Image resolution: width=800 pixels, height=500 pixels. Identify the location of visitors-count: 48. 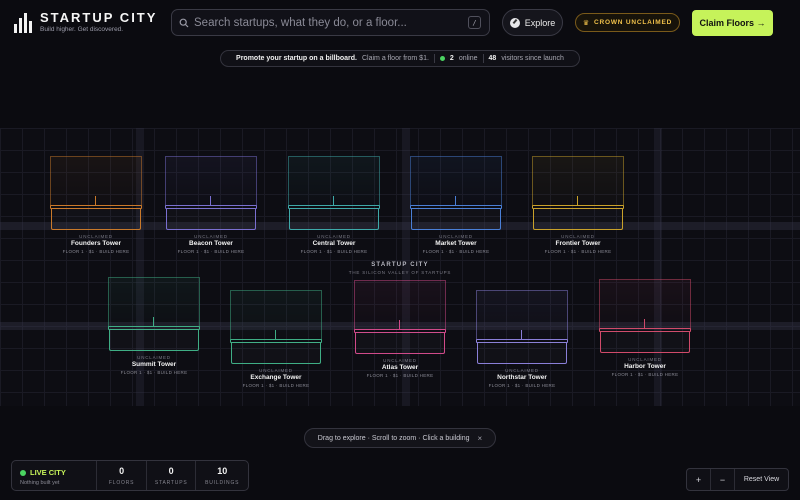
(492, 58).